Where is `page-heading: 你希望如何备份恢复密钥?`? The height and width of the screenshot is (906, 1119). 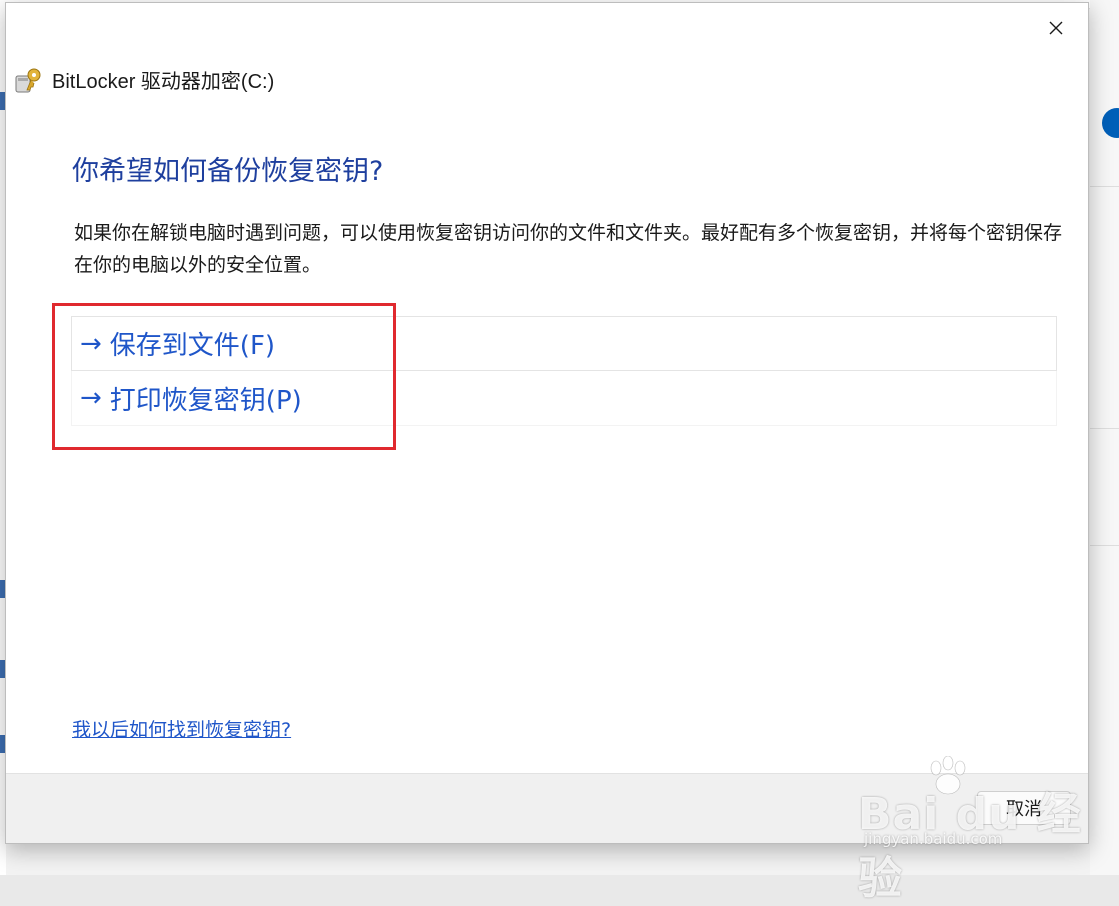
page-heading: 你希望如何备份恢复密钥? is located at coordinates (228, 171).